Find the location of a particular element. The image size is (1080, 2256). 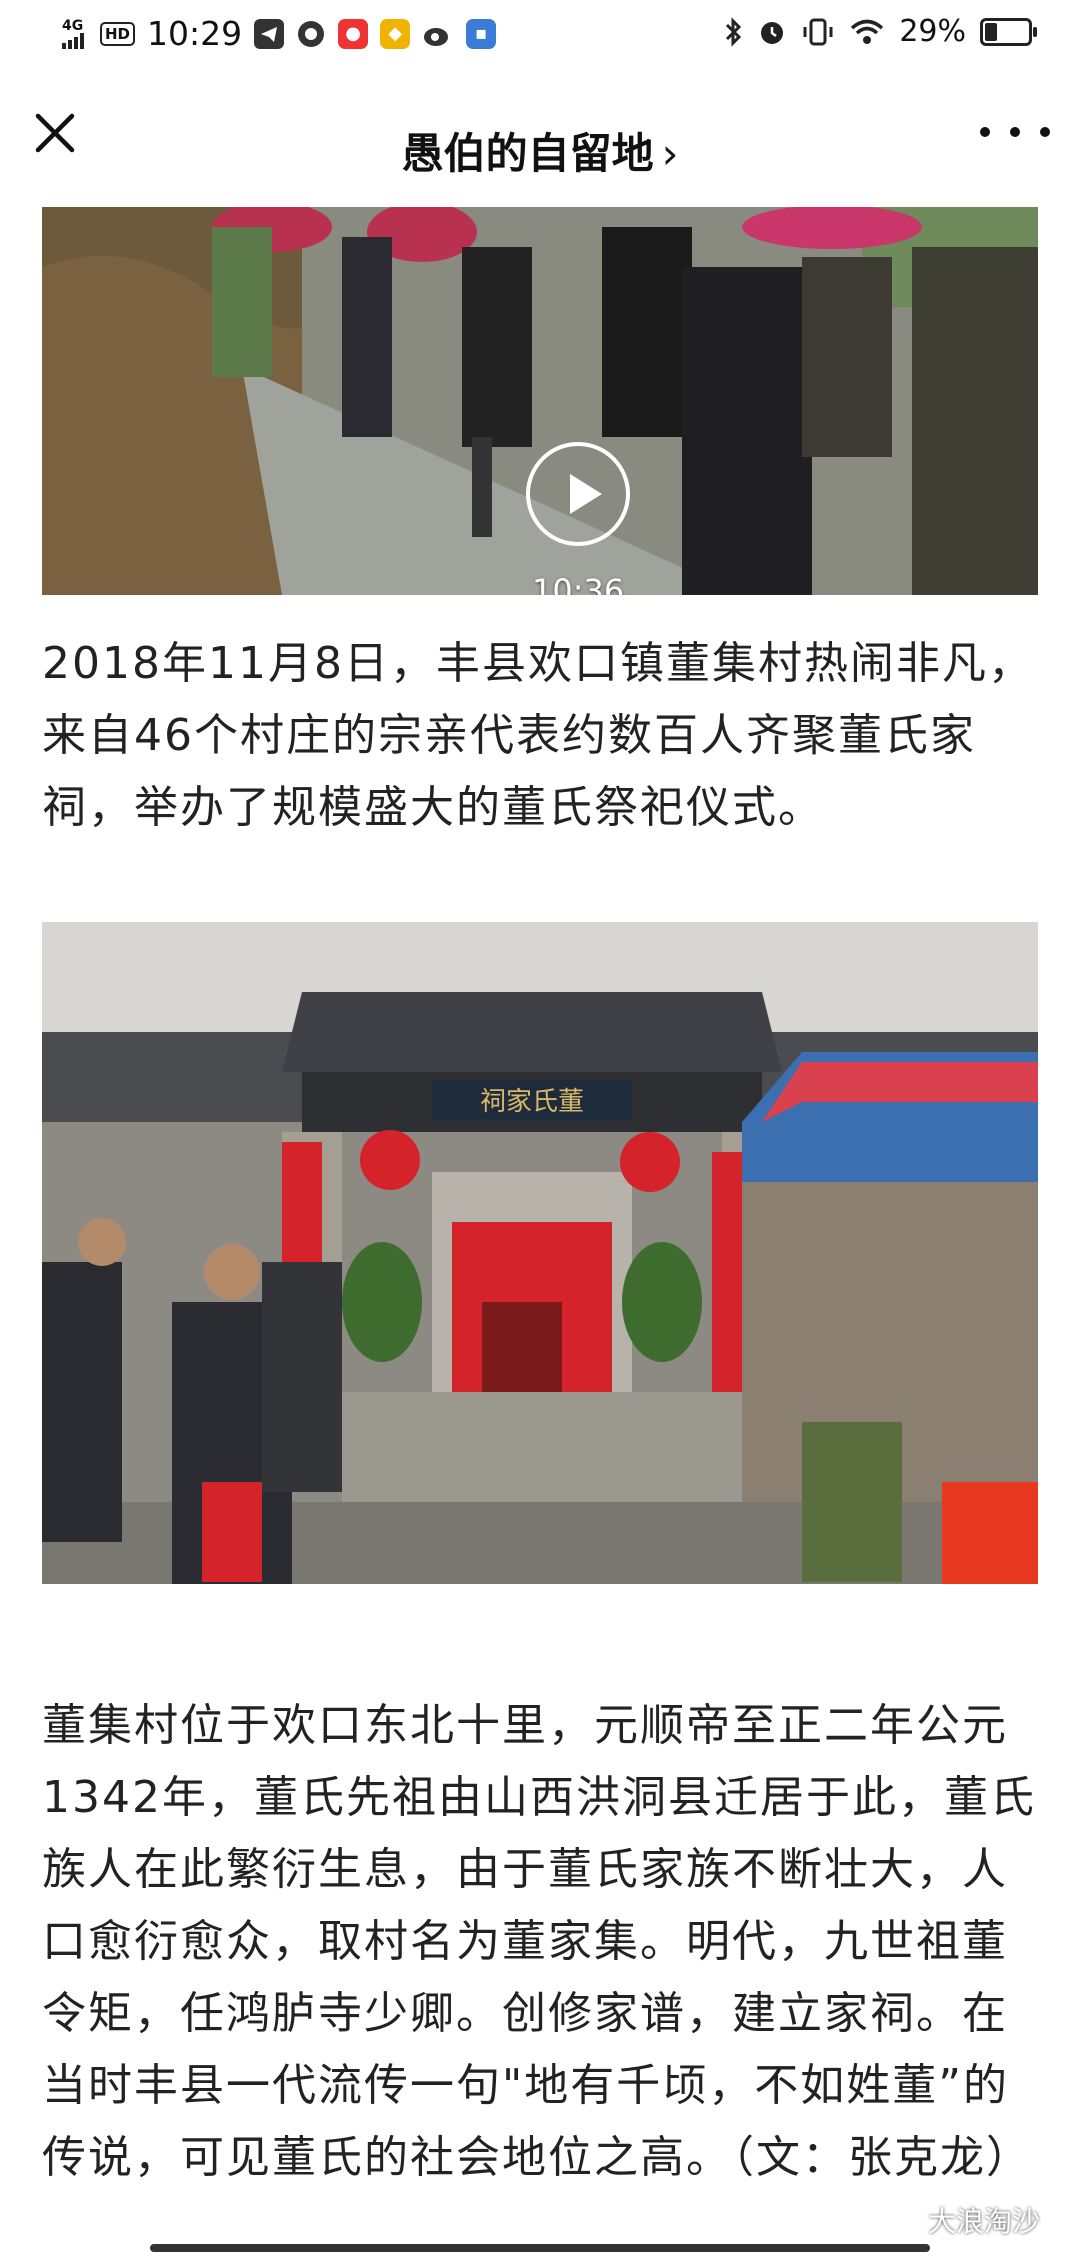

signal-icon: 4G is located at coordinates (75, 34).